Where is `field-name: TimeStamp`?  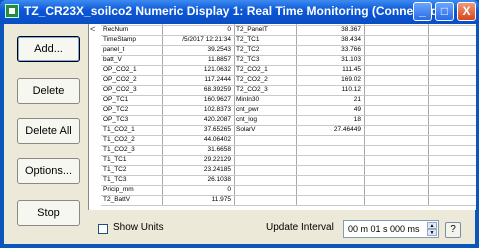 field-name: TimeStamp is located at coordinates (132, 40).